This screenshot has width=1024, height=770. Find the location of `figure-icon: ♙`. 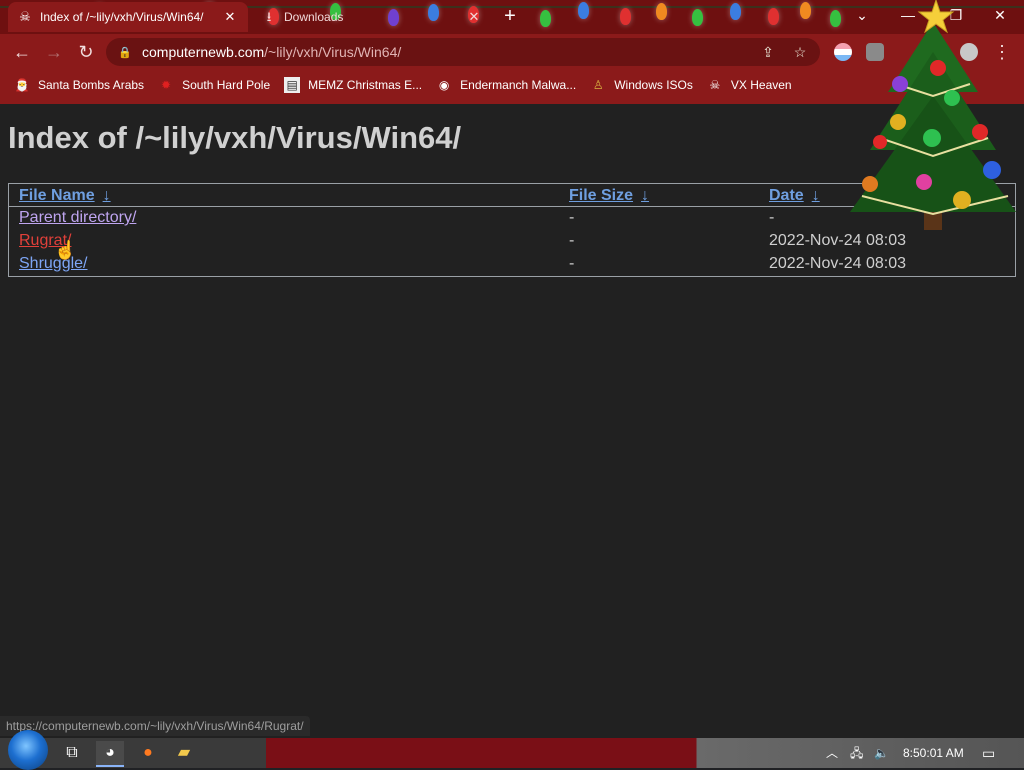

figure-icon: ♙ is located at coordinates (598, 85).